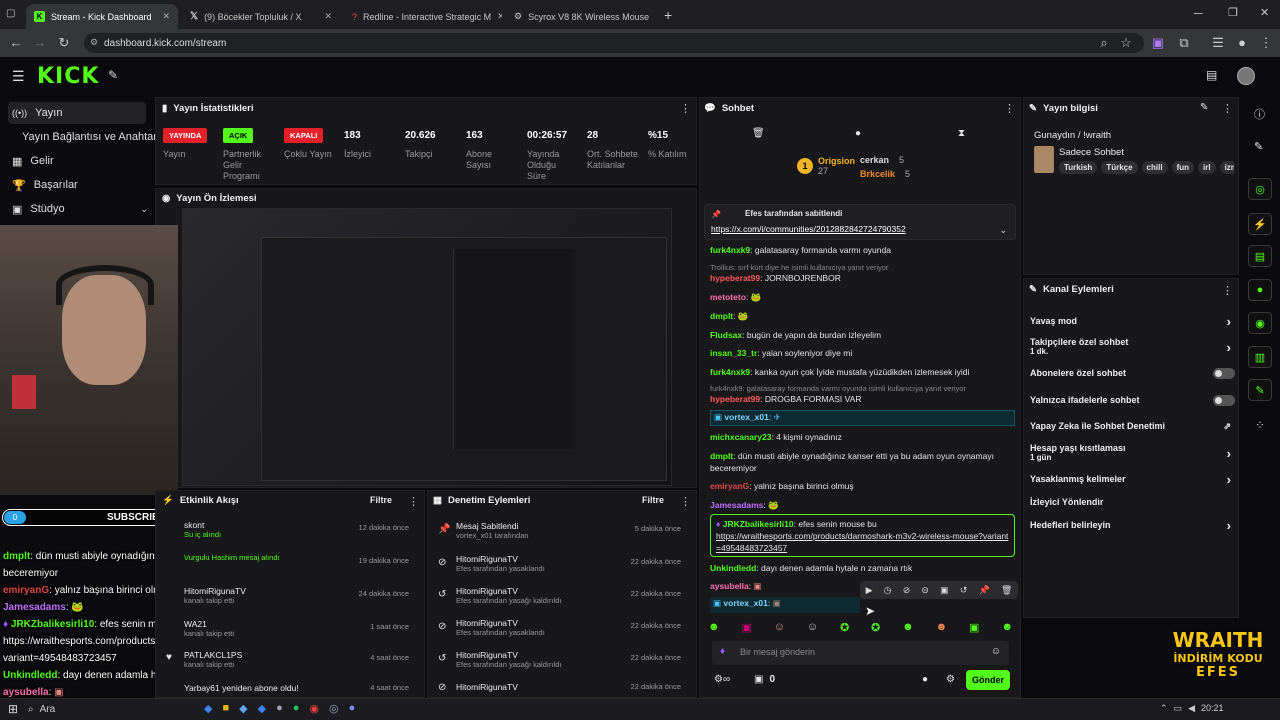  What do you see at coordinates (1132, 504) in the screenshot?
I see `action-raid: İzleyici Yönlendir` at bounding box center [1132, 504].